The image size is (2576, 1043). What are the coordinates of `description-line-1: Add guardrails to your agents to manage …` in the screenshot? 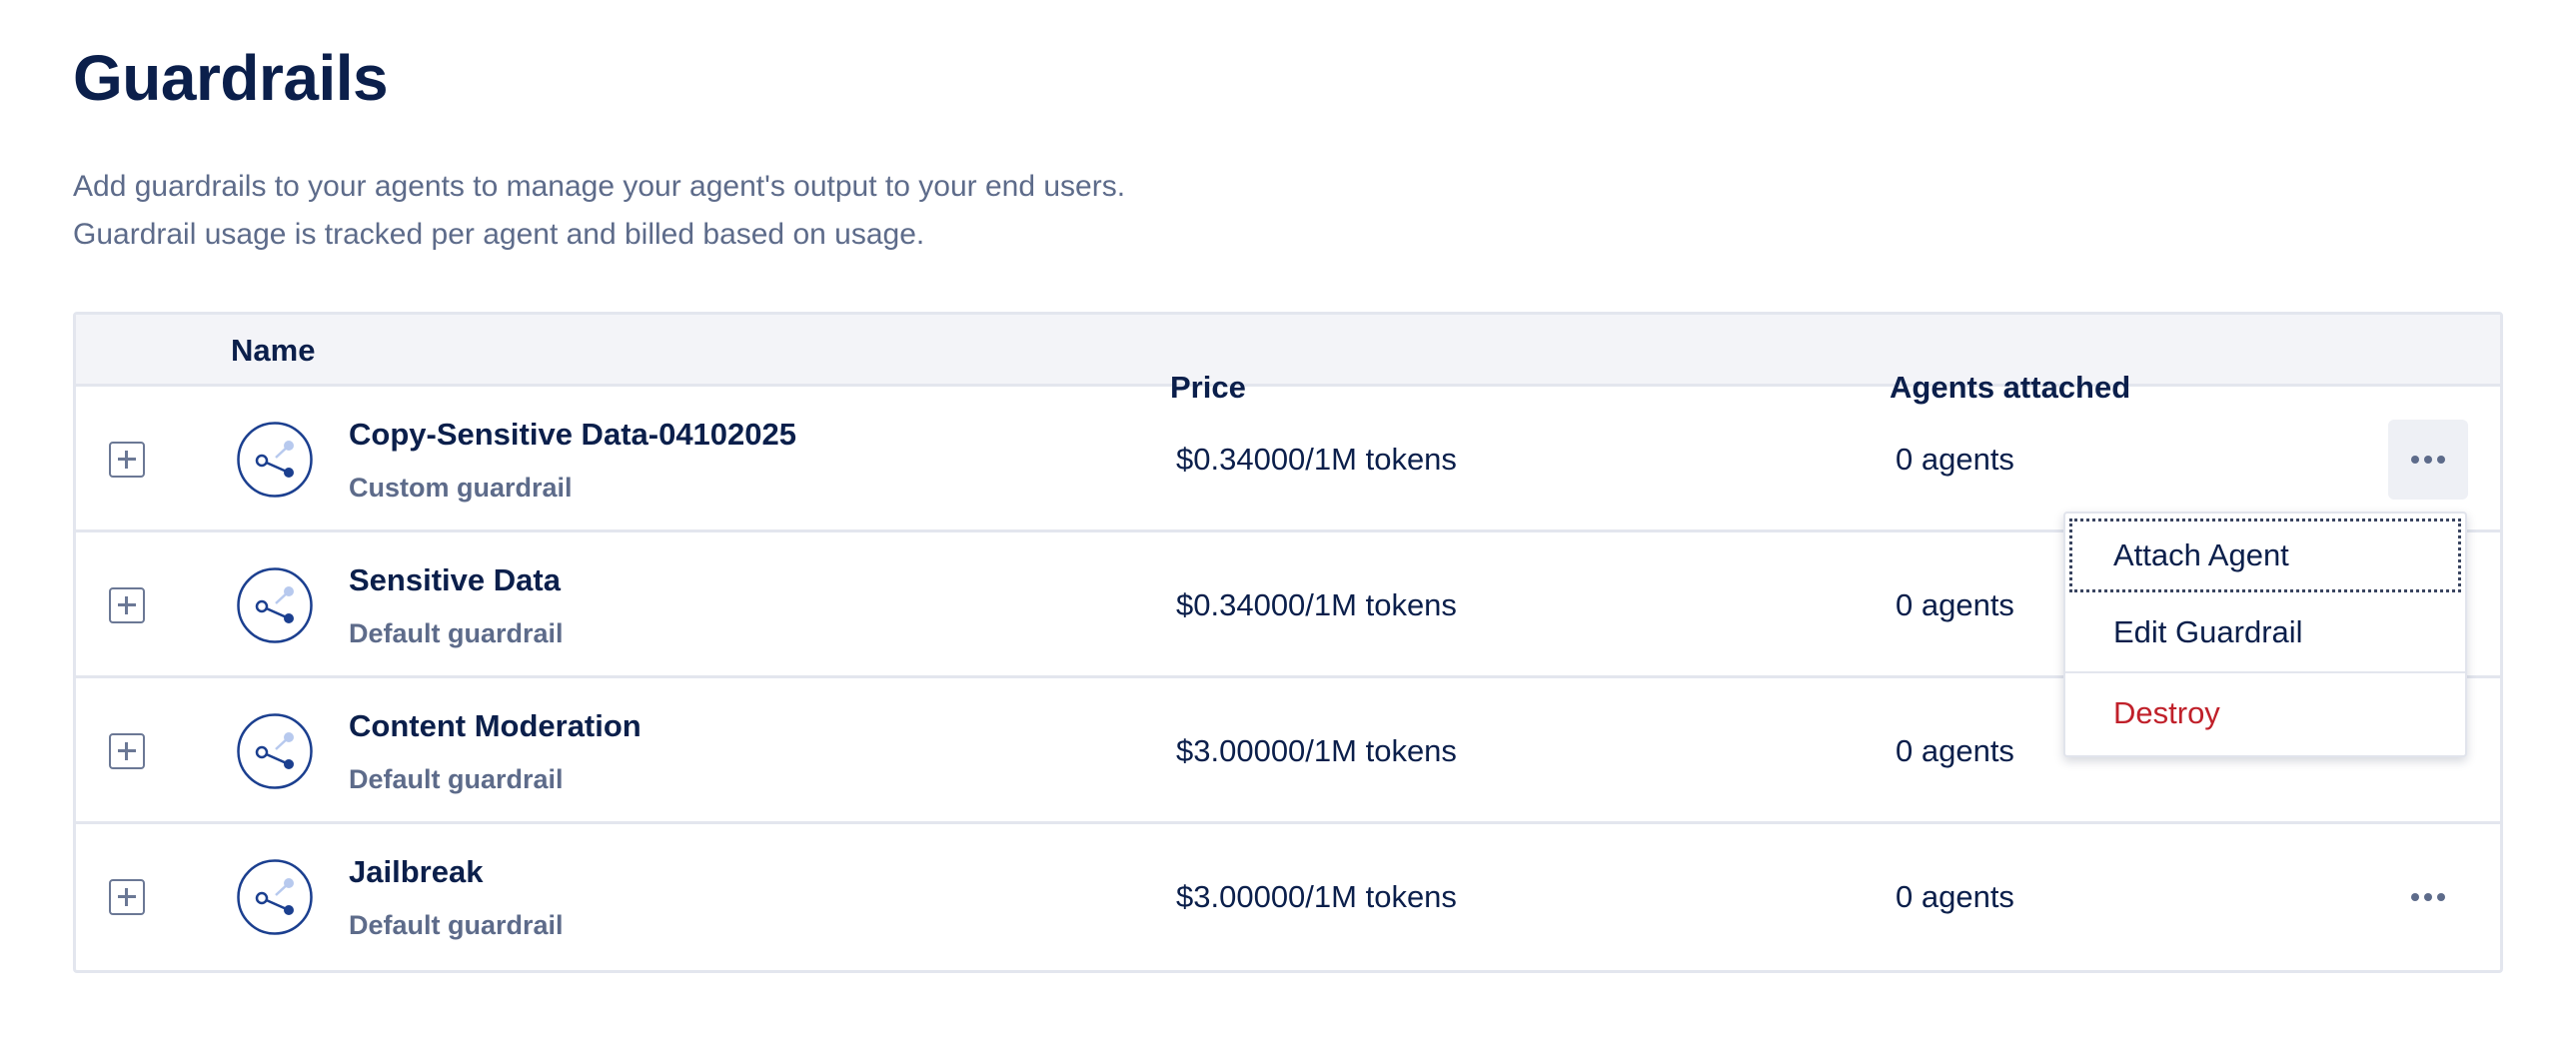 It's located at (599, 186).